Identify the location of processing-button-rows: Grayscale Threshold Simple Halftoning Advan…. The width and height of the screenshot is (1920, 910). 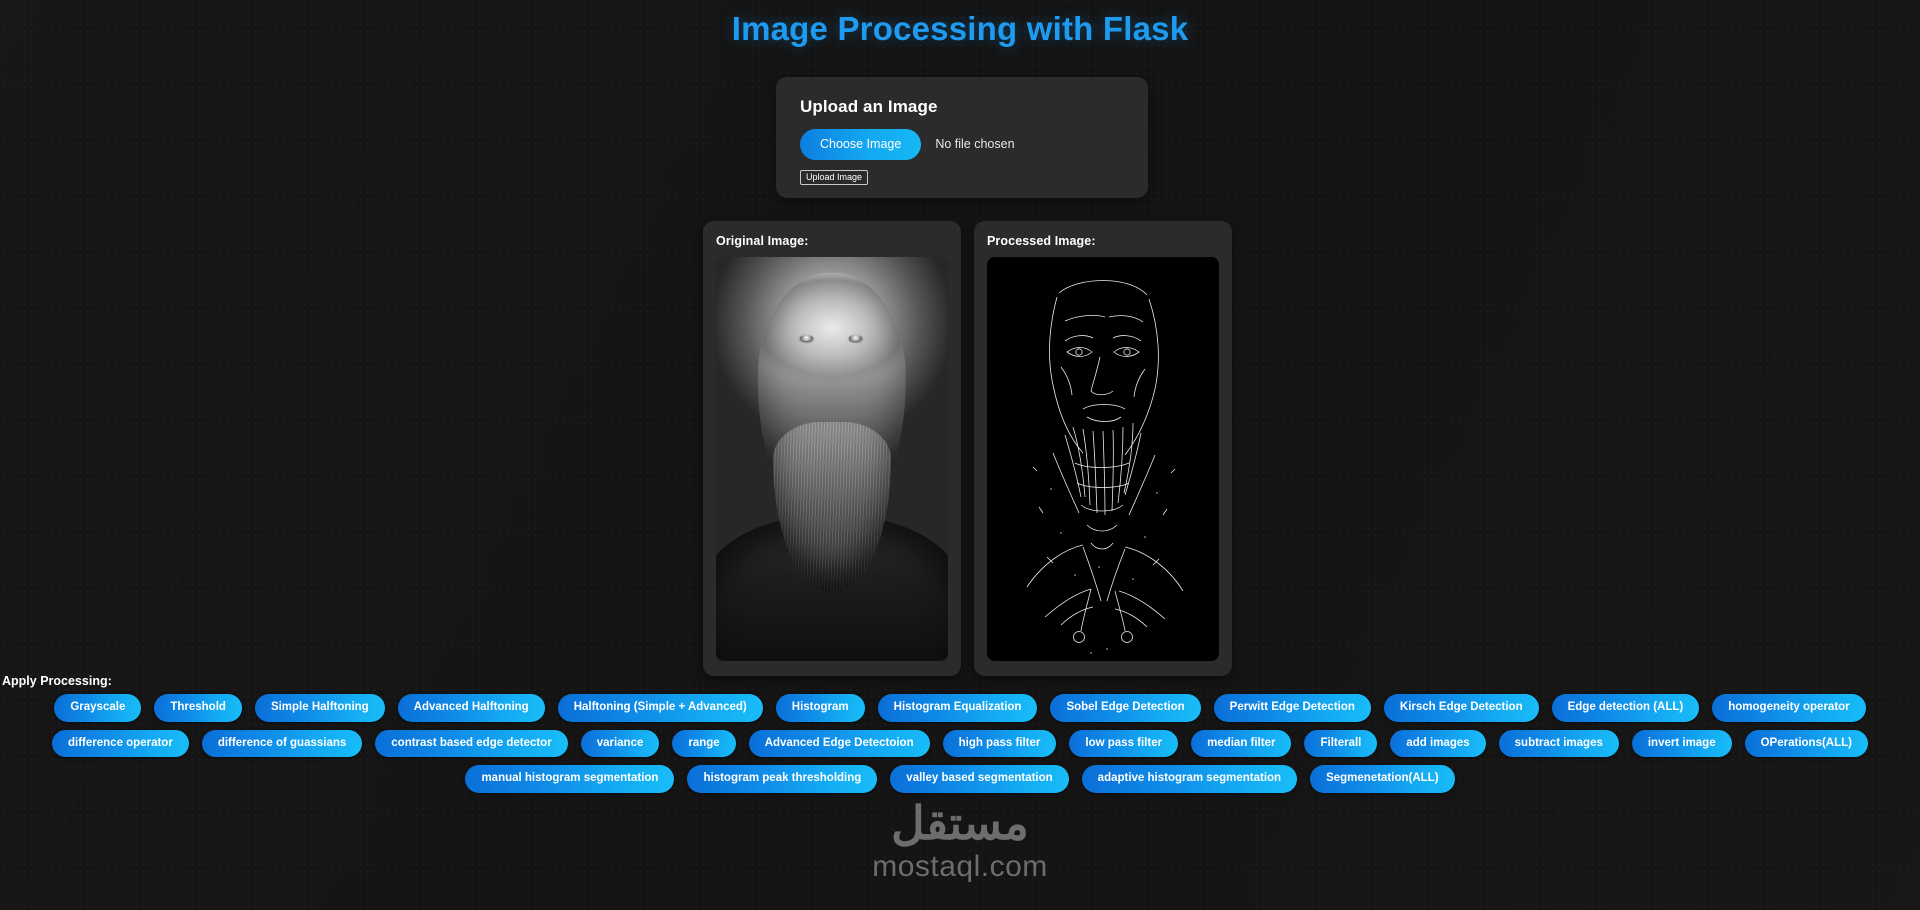
(960, 747).